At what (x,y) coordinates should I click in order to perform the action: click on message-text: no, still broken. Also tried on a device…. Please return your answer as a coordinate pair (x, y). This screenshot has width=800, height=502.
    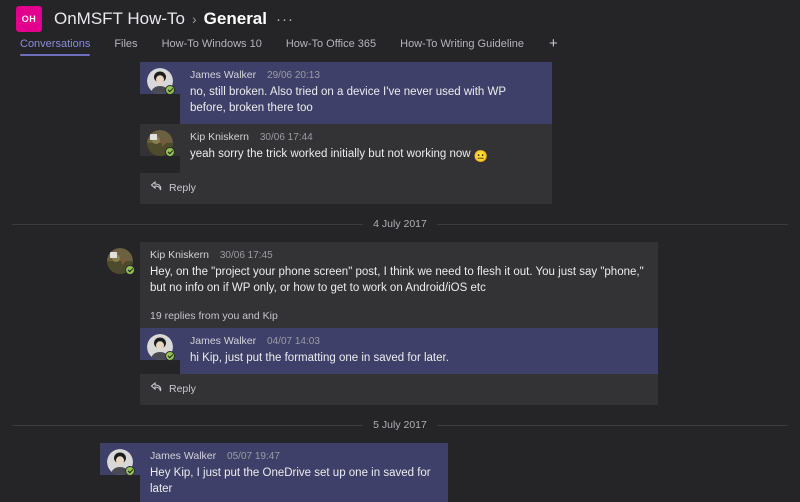
    Looking at the image, I should click on (348, 100).